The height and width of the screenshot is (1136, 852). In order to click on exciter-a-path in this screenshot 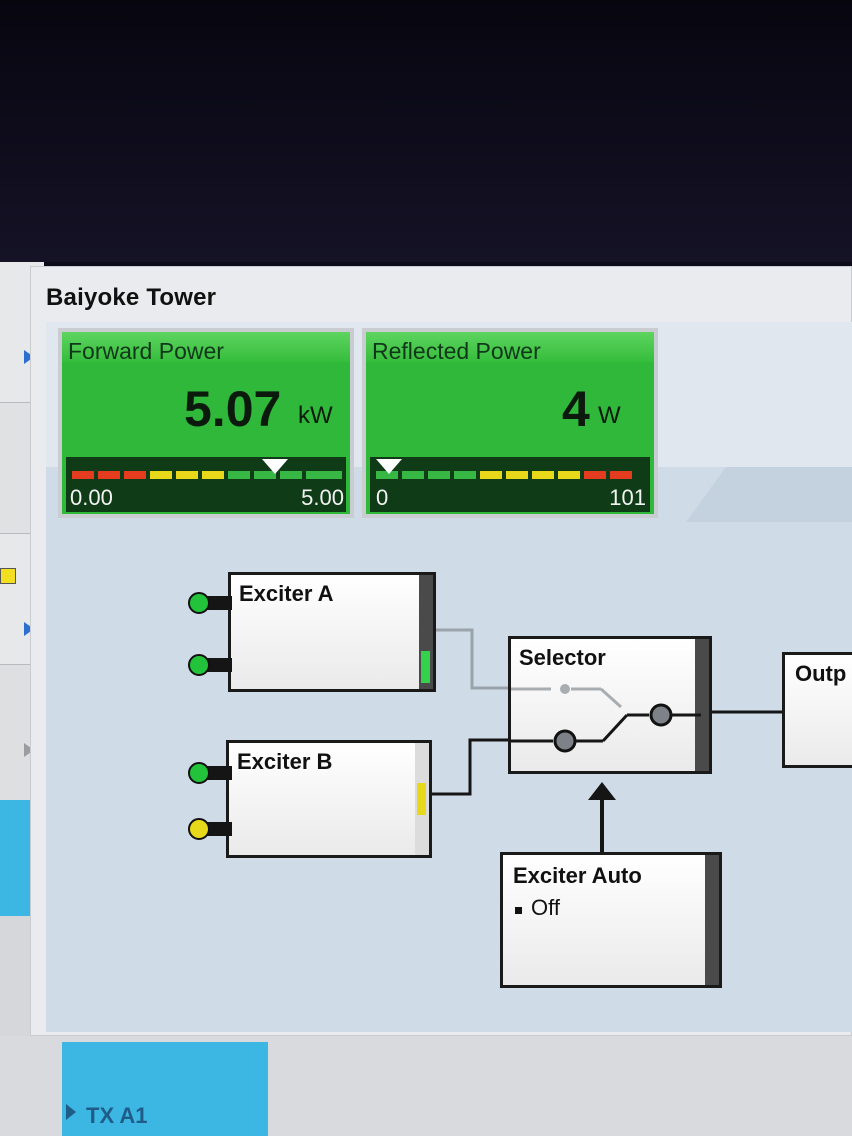, I will do `click(473, 659)`.